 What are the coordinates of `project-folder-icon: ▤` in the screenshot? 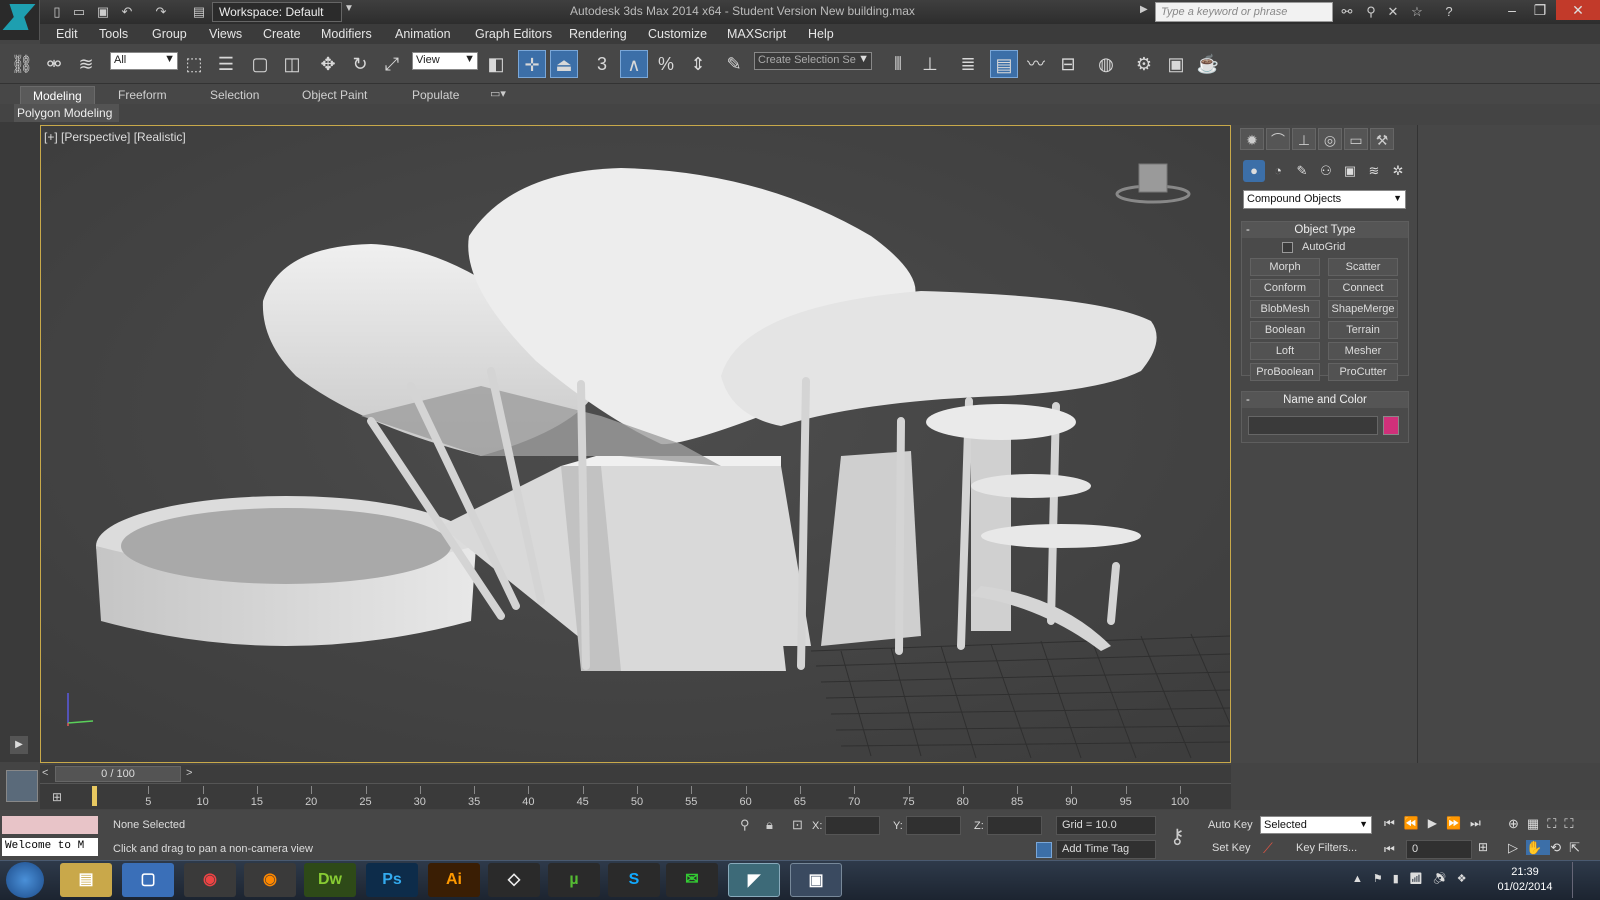 It's located at (199, 12).